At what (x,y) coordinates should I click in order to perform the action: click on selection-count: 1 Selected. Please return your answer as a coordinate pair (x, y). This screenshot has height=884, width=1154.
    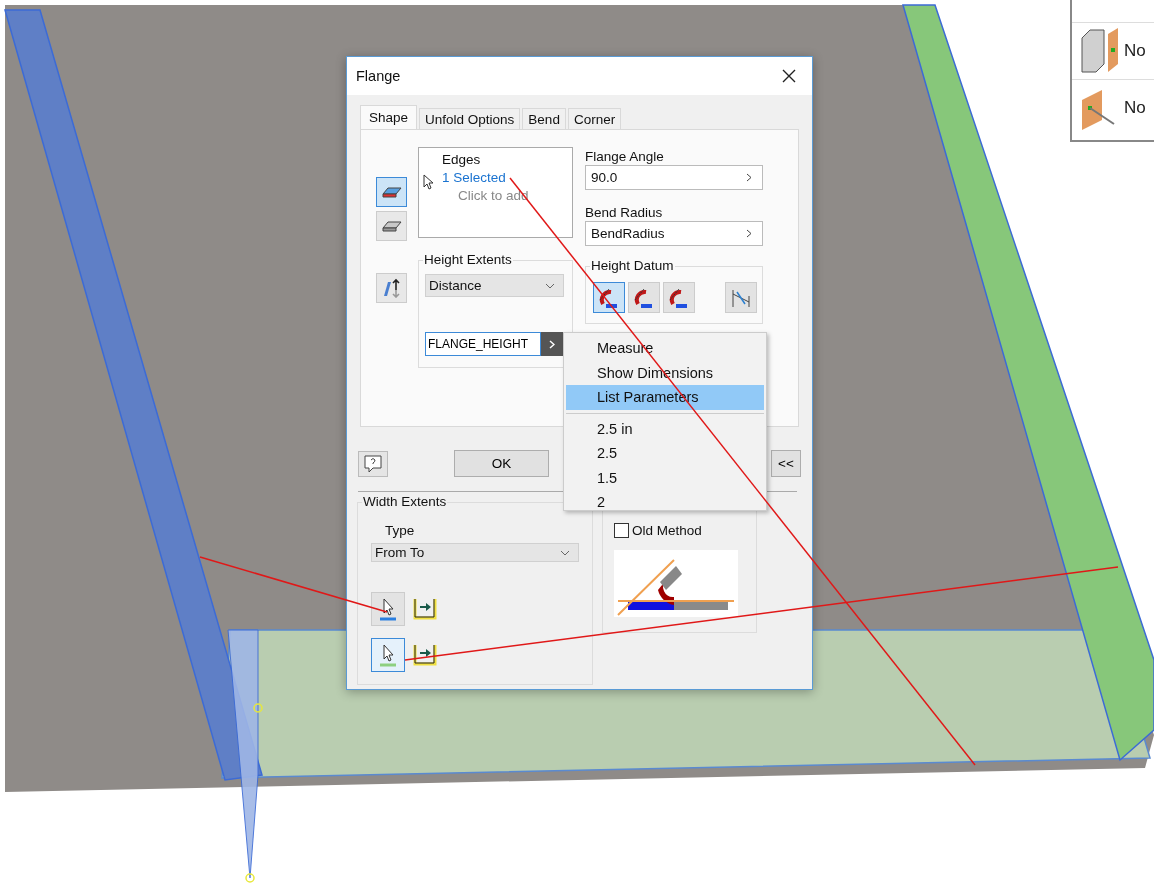
    Looking at the image, I should click on (485, 177).